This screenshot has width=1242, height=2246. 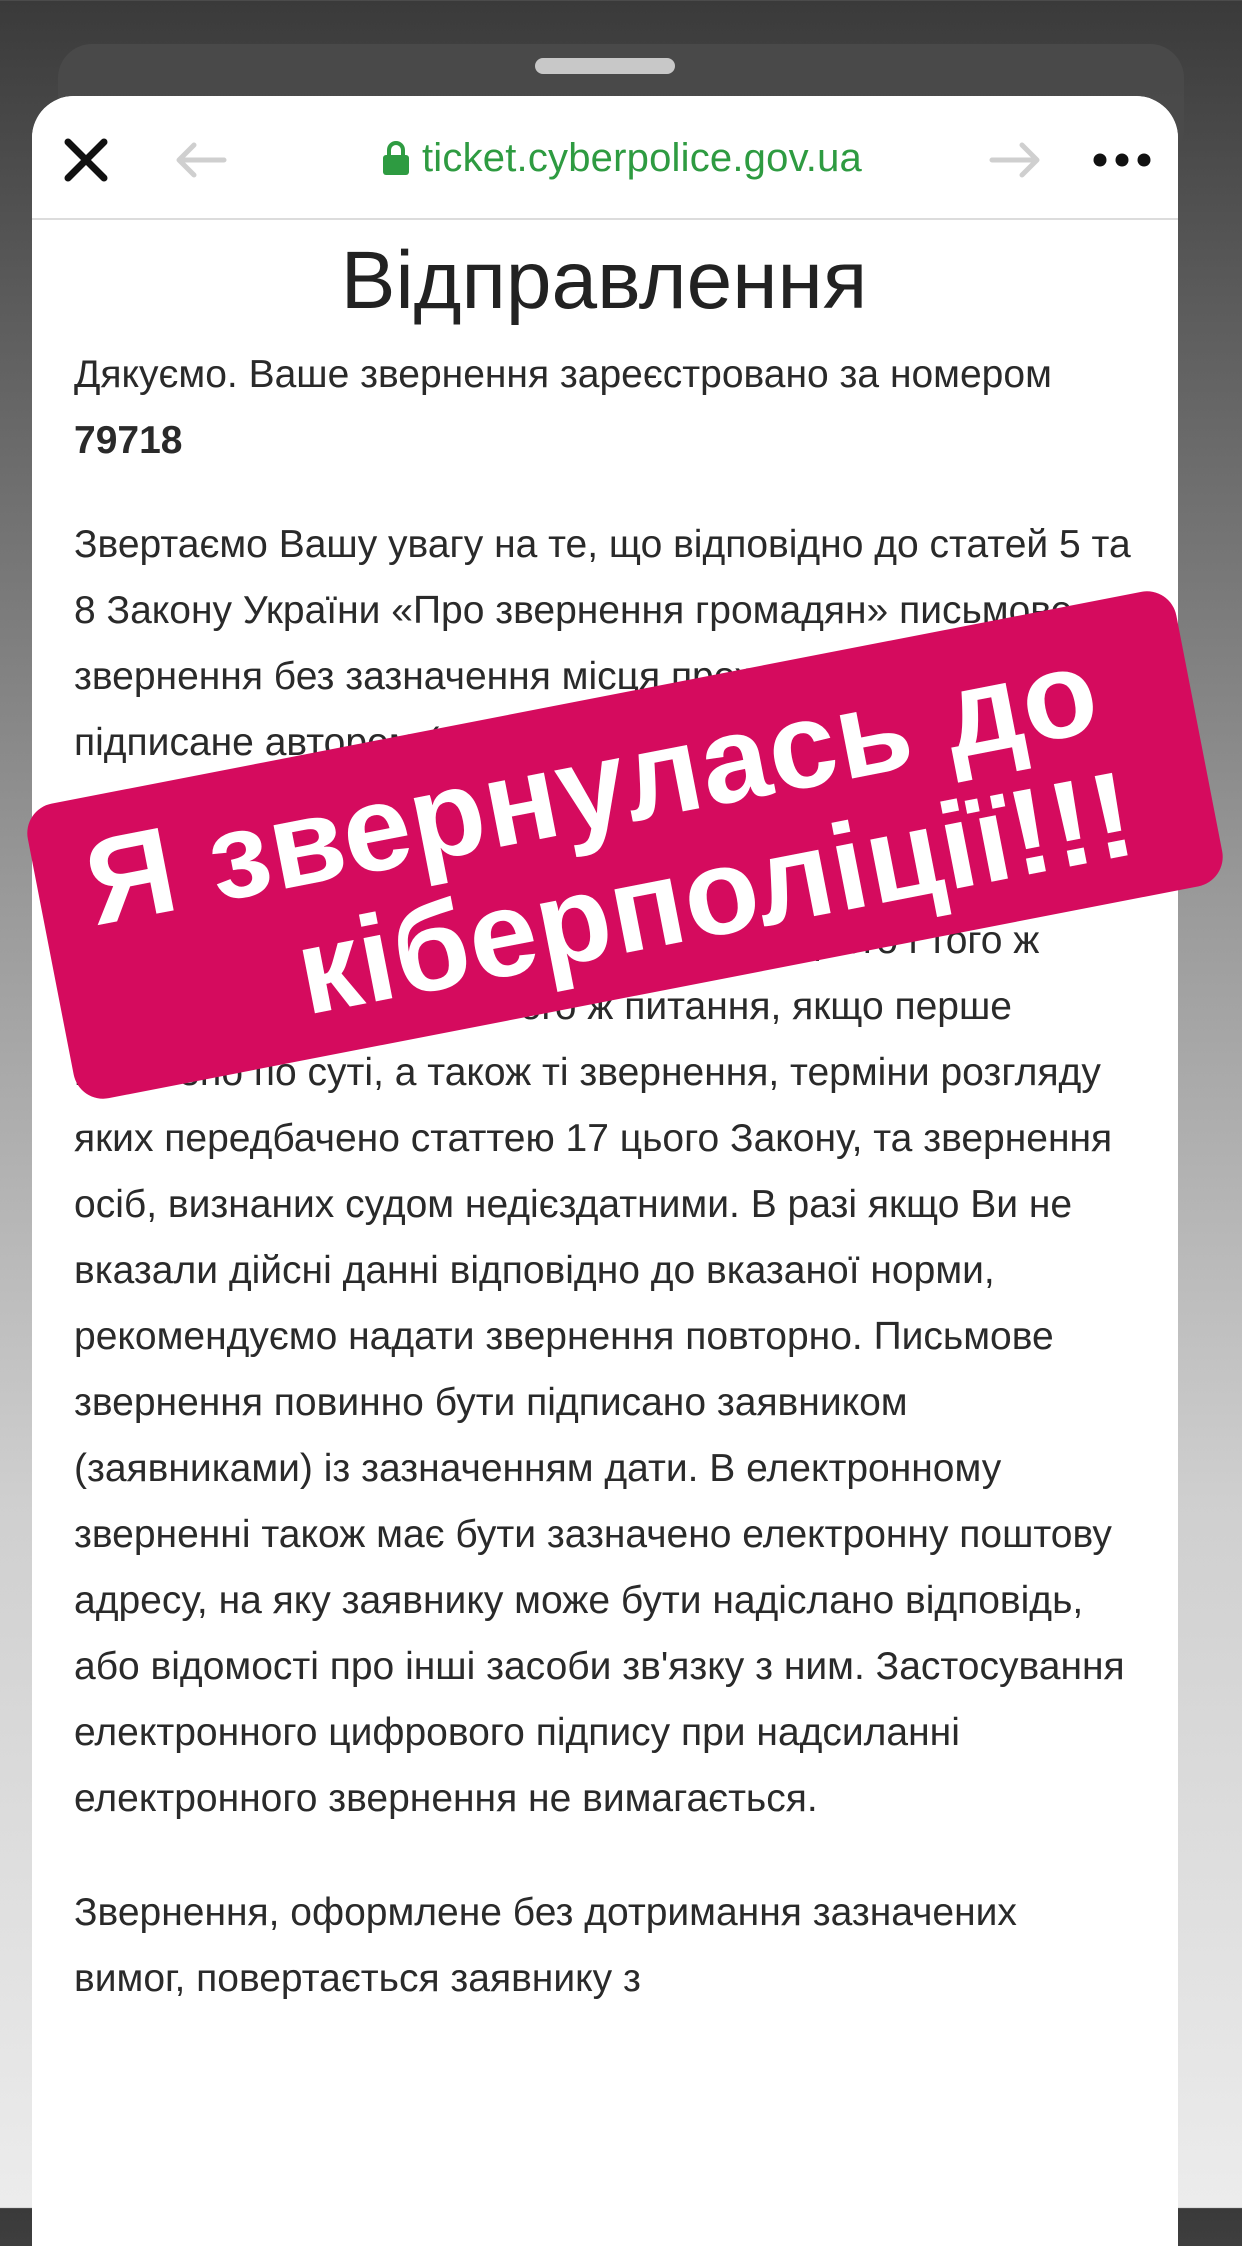 What do you see at coordinates (1122, 160) in the screenshot?
I see `more-icon` at bounding box center [1122, 160].